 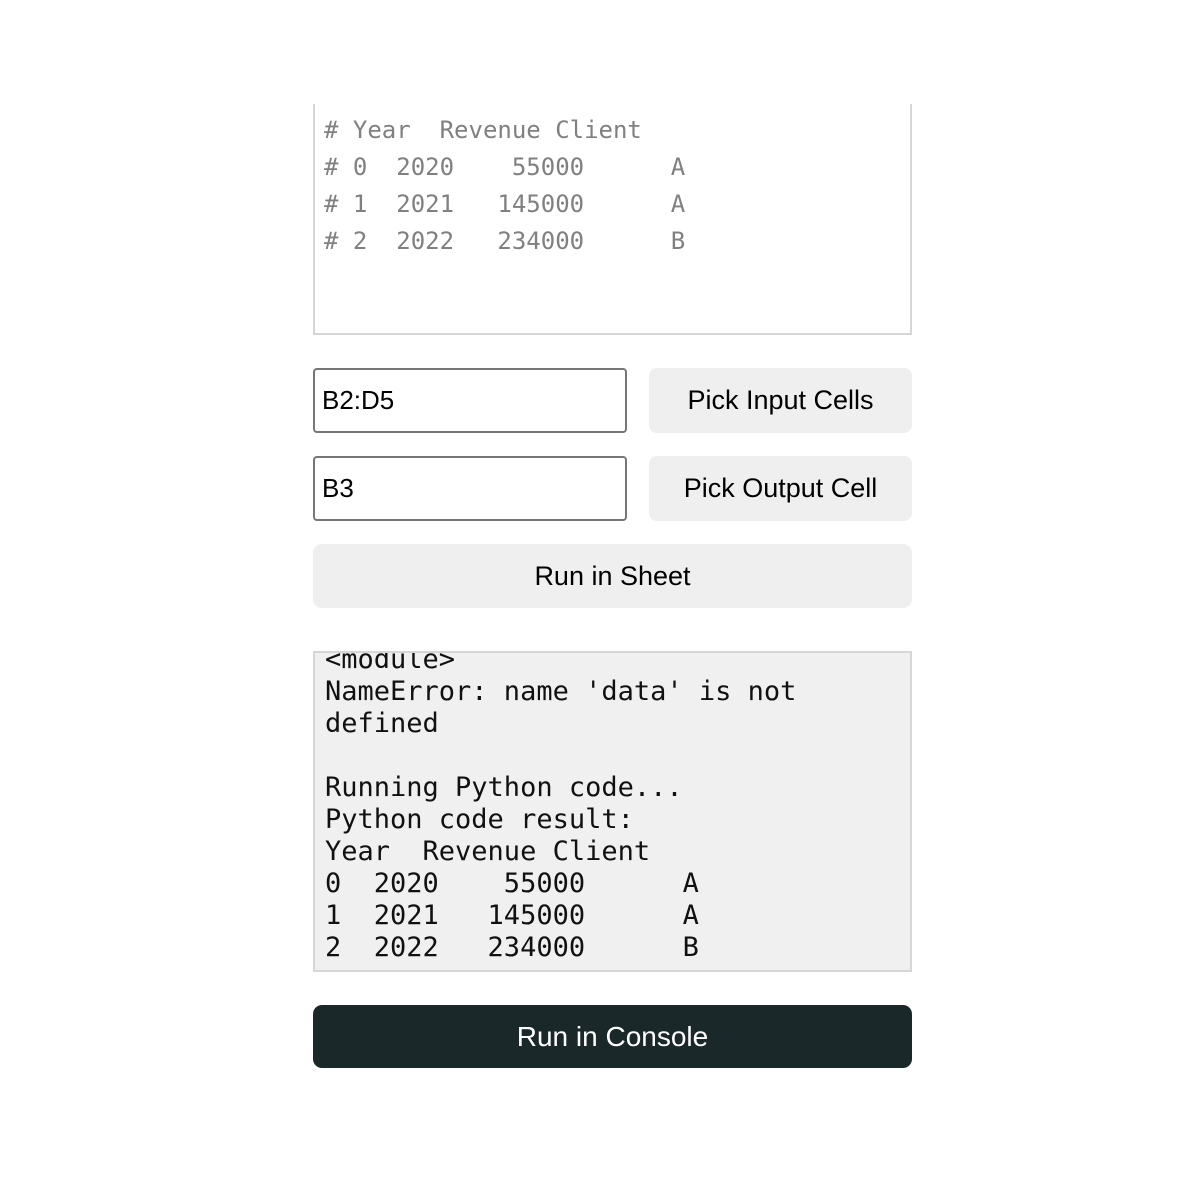 I want to click on code-line: # Year Revenue Client, so click(x=483, y=130).